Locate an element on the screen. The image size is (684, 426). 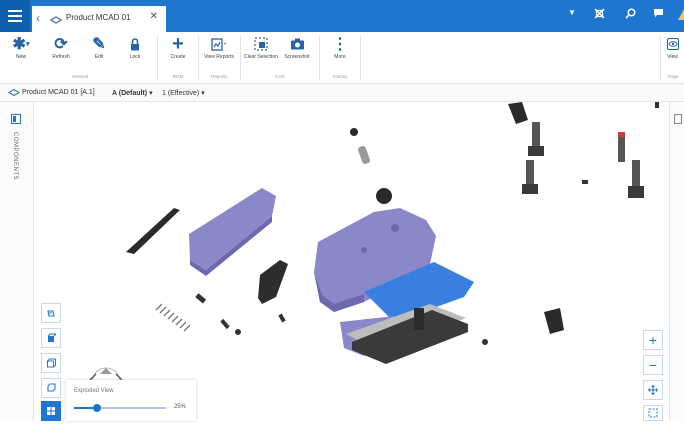
zoom-out-button: − is located at coordinates (653, 365).